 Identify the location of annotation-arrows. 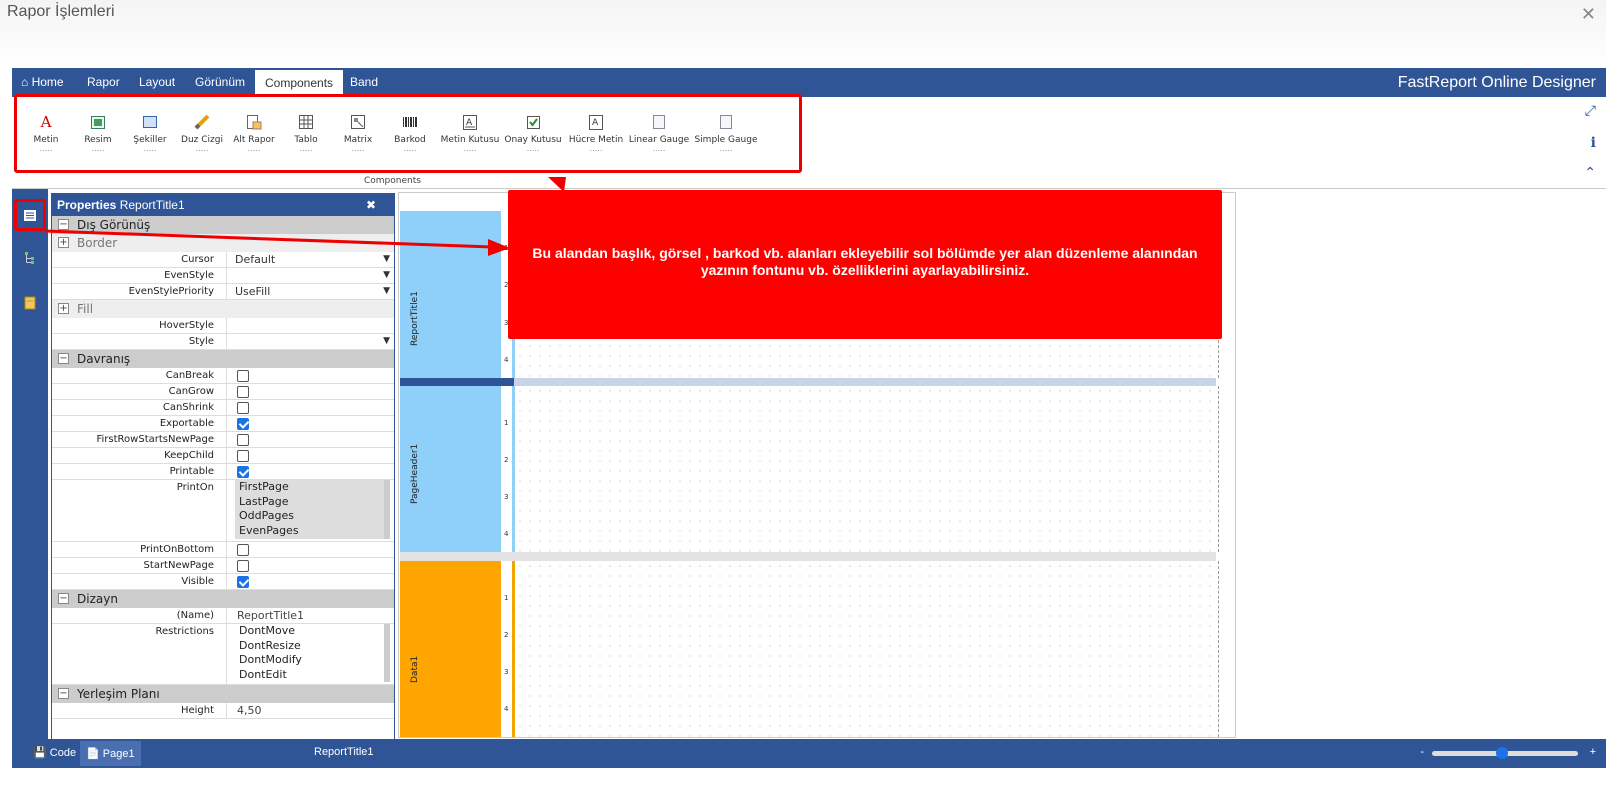
(305, 216).